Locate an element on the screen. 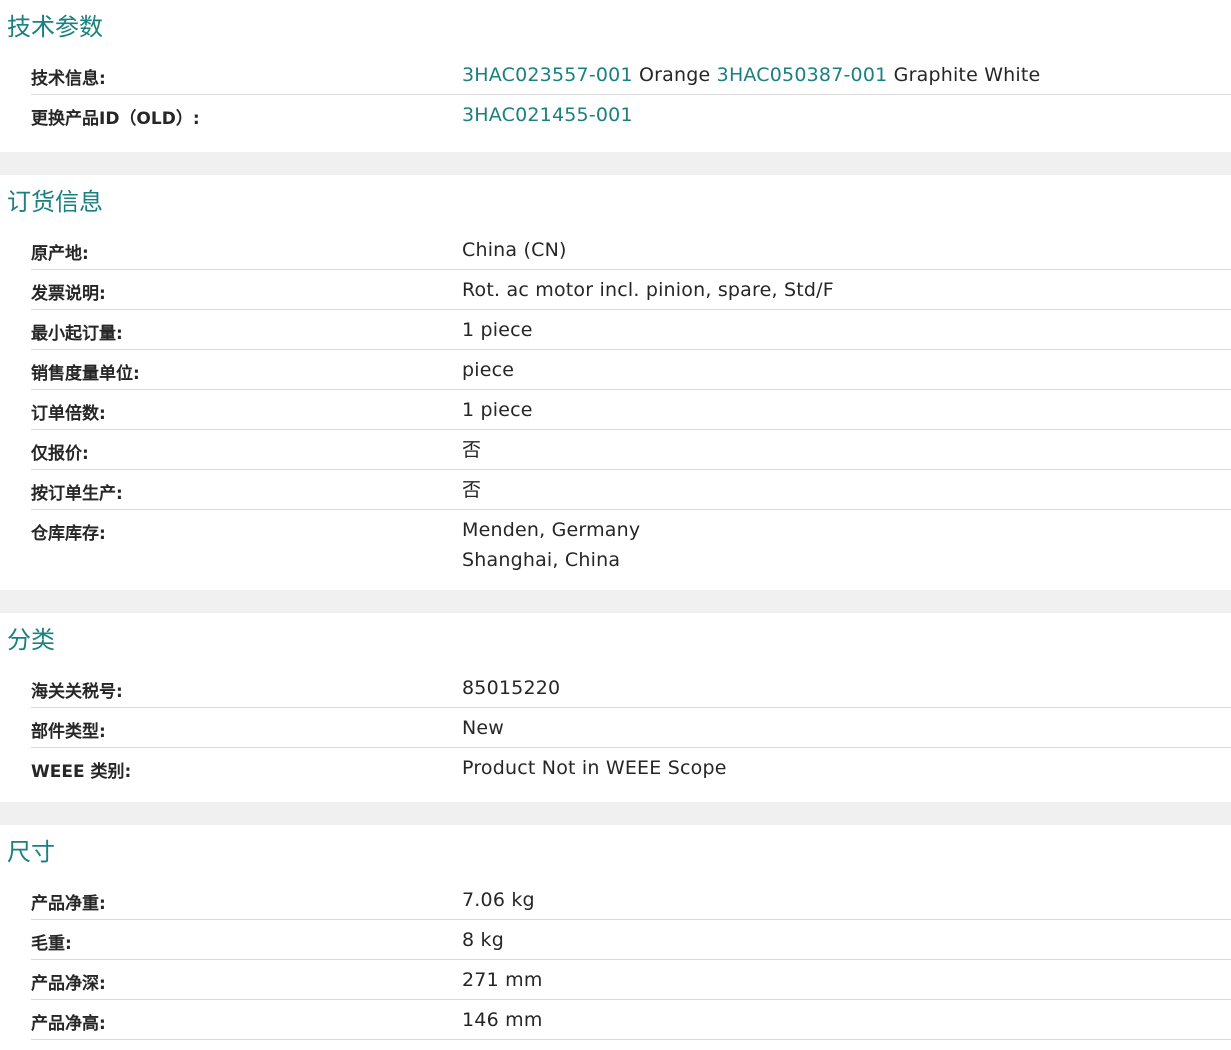 The width and height of the screenshot is (1231, 1050). order-label: 原产地: is located at coordinates (60, 254).